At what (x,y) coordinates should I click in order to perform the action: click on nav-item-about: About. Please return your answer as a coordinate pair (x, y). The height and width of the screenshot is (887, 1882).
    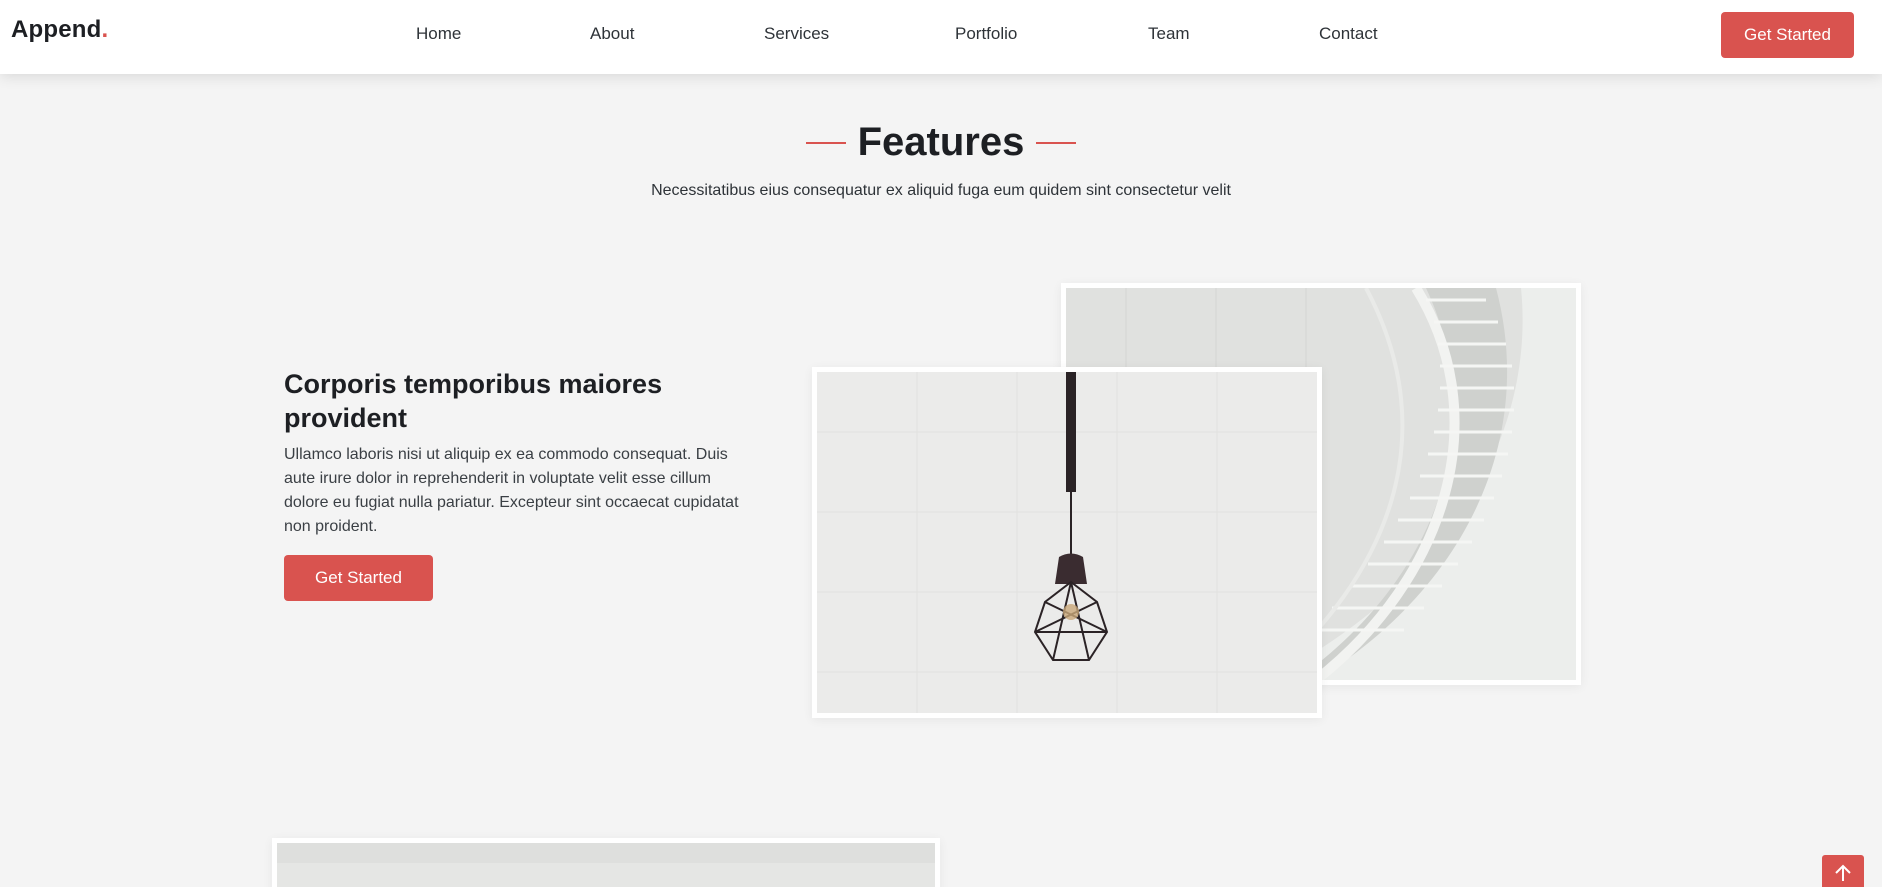
    Looking at the image, I should click on (612, 34).